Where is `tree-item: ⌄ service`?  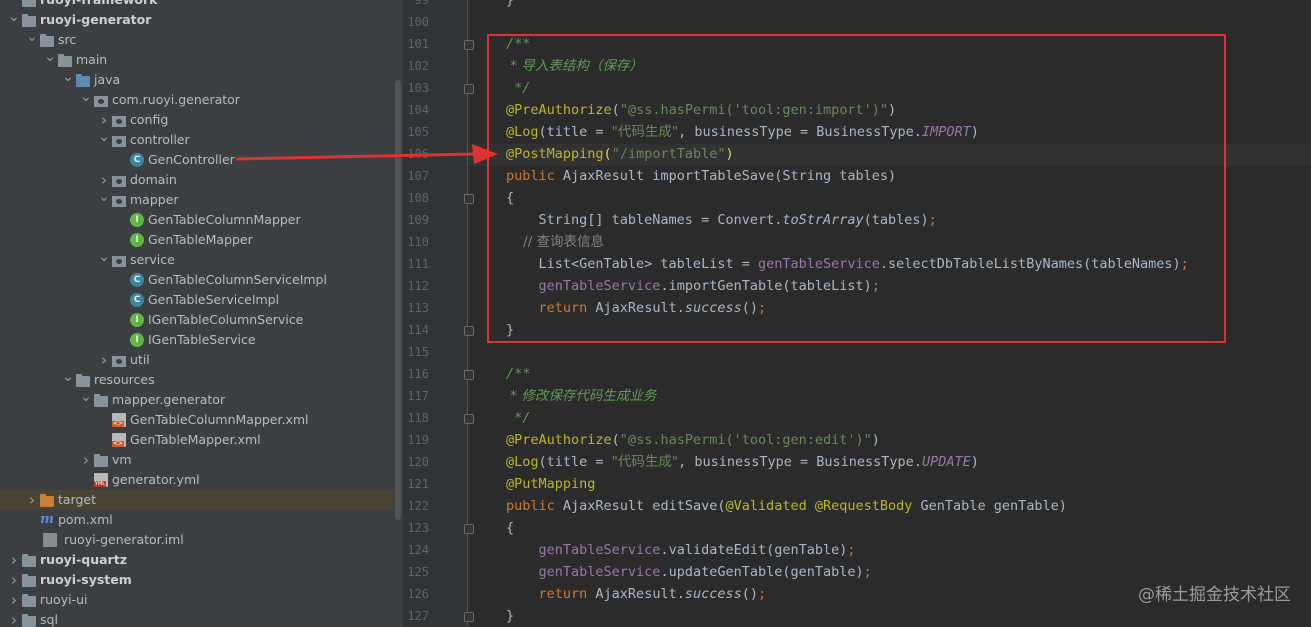
tree-item: ⌄ service is located at coordinates (197, 258).